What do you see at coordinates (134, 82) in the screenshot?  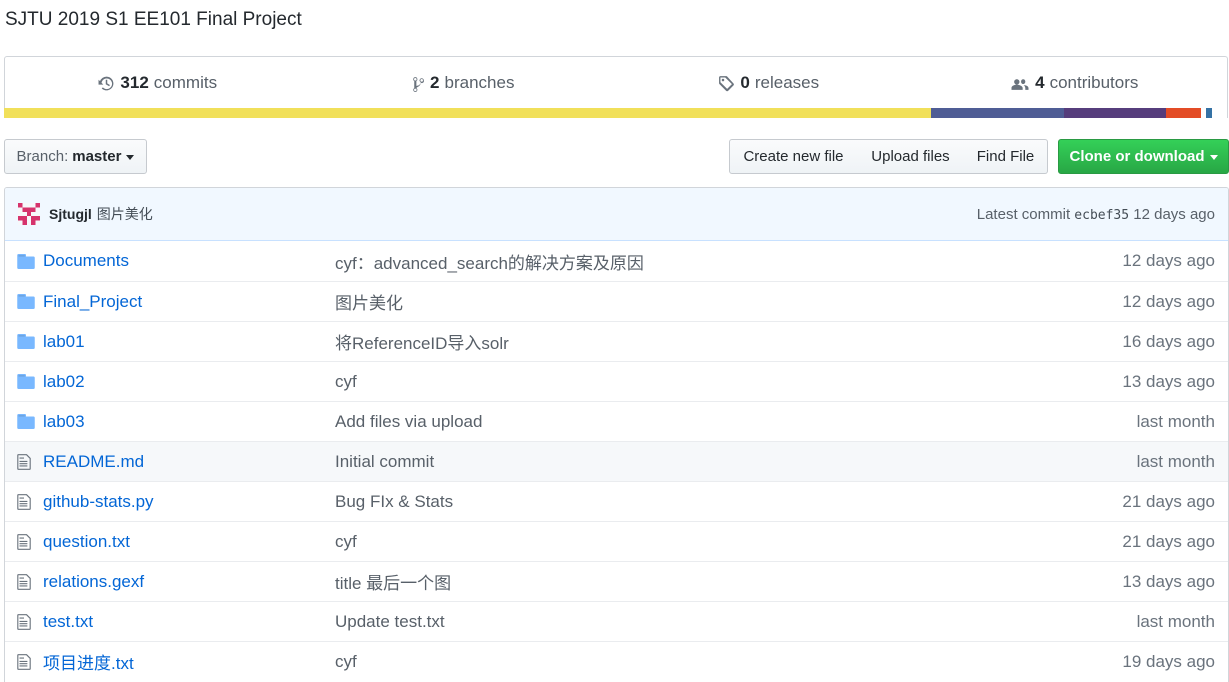 I see `commits-count: 312` at bounding box center [134, 82].